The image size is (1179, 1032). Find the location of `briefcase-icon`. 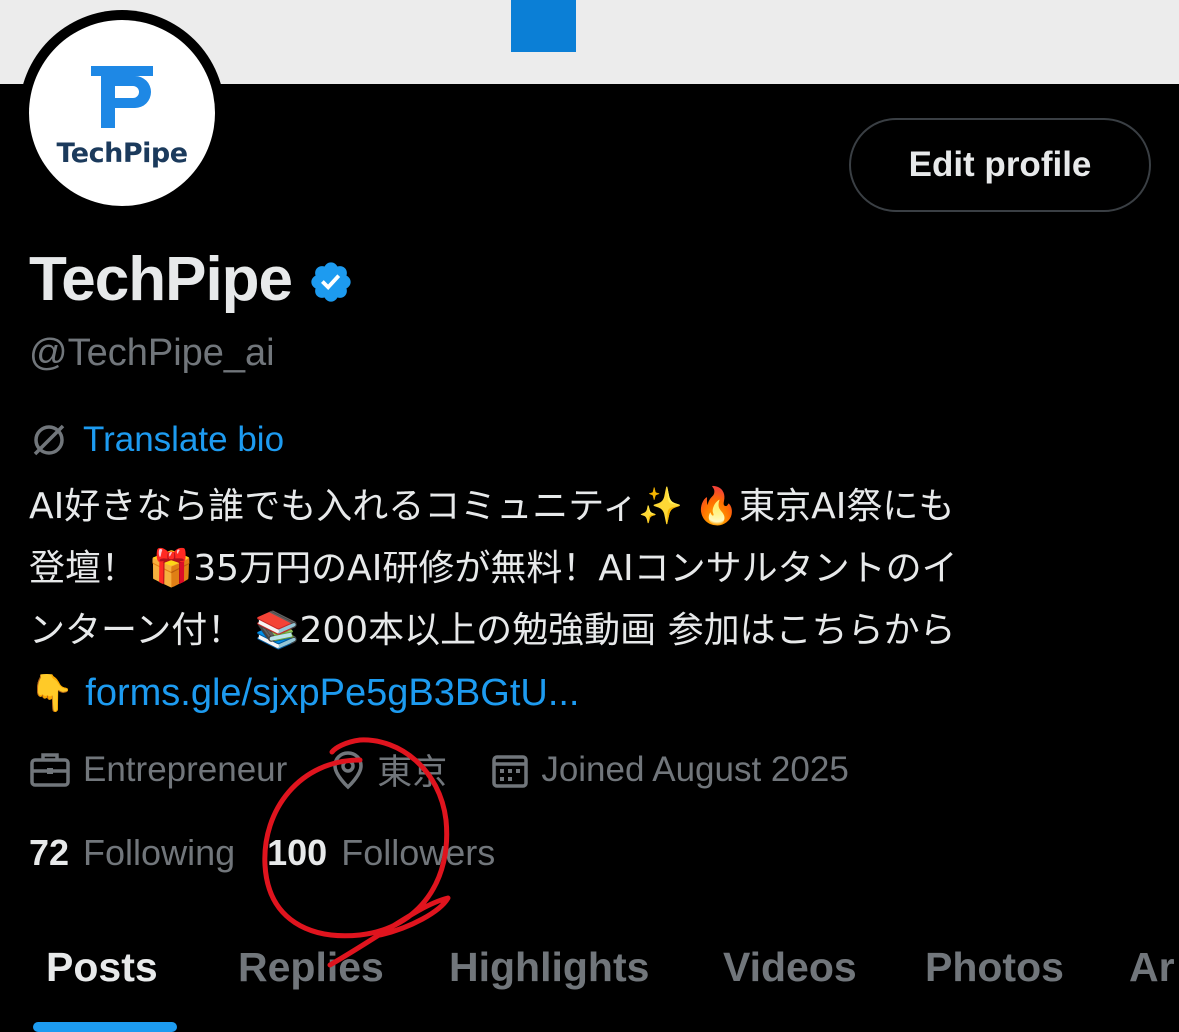

briefcase-icon is located at coordinates (50, 769).